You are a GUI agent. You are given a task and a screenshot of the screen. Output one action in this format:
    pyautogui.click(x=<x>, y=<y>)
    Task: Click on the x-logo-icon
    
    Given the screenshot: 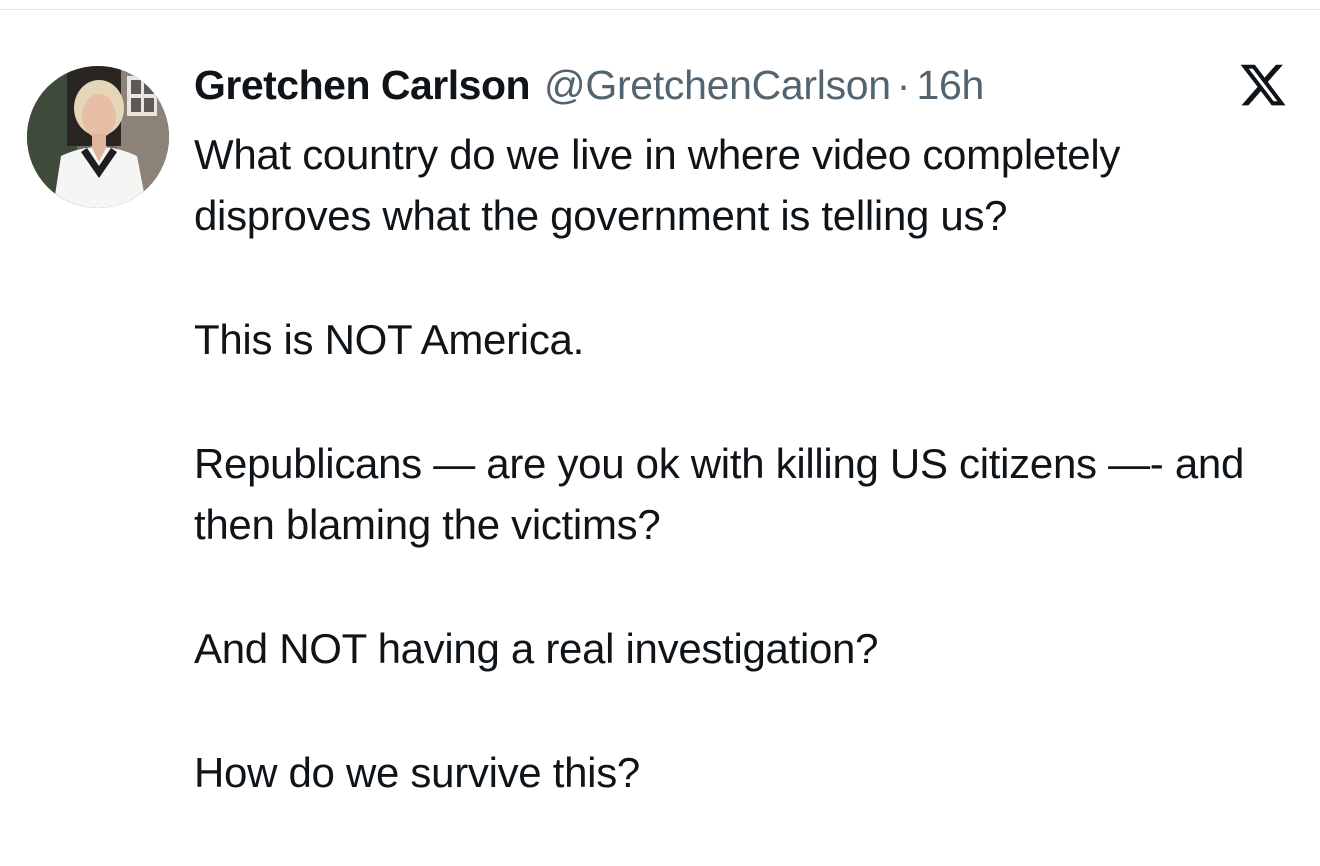 What is the action you would take?
    pyautogui.click(x=1263, y=85)
    